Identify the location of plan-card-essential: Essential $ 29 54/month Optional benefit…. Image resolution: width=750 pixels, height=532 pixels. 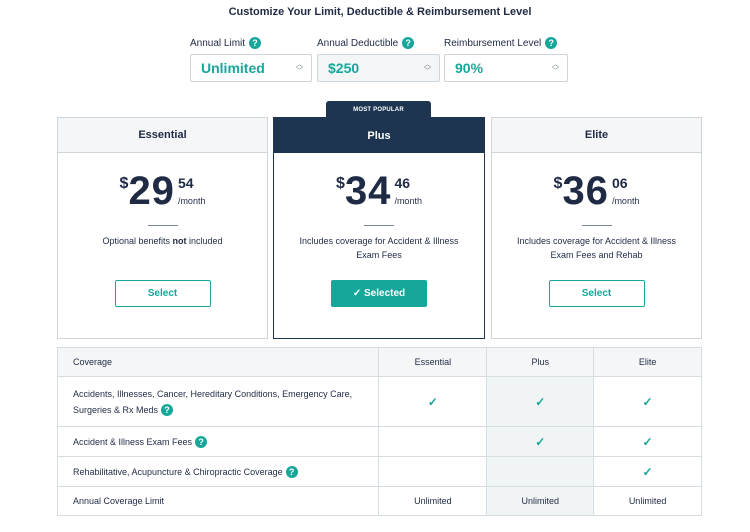
(162, 228).